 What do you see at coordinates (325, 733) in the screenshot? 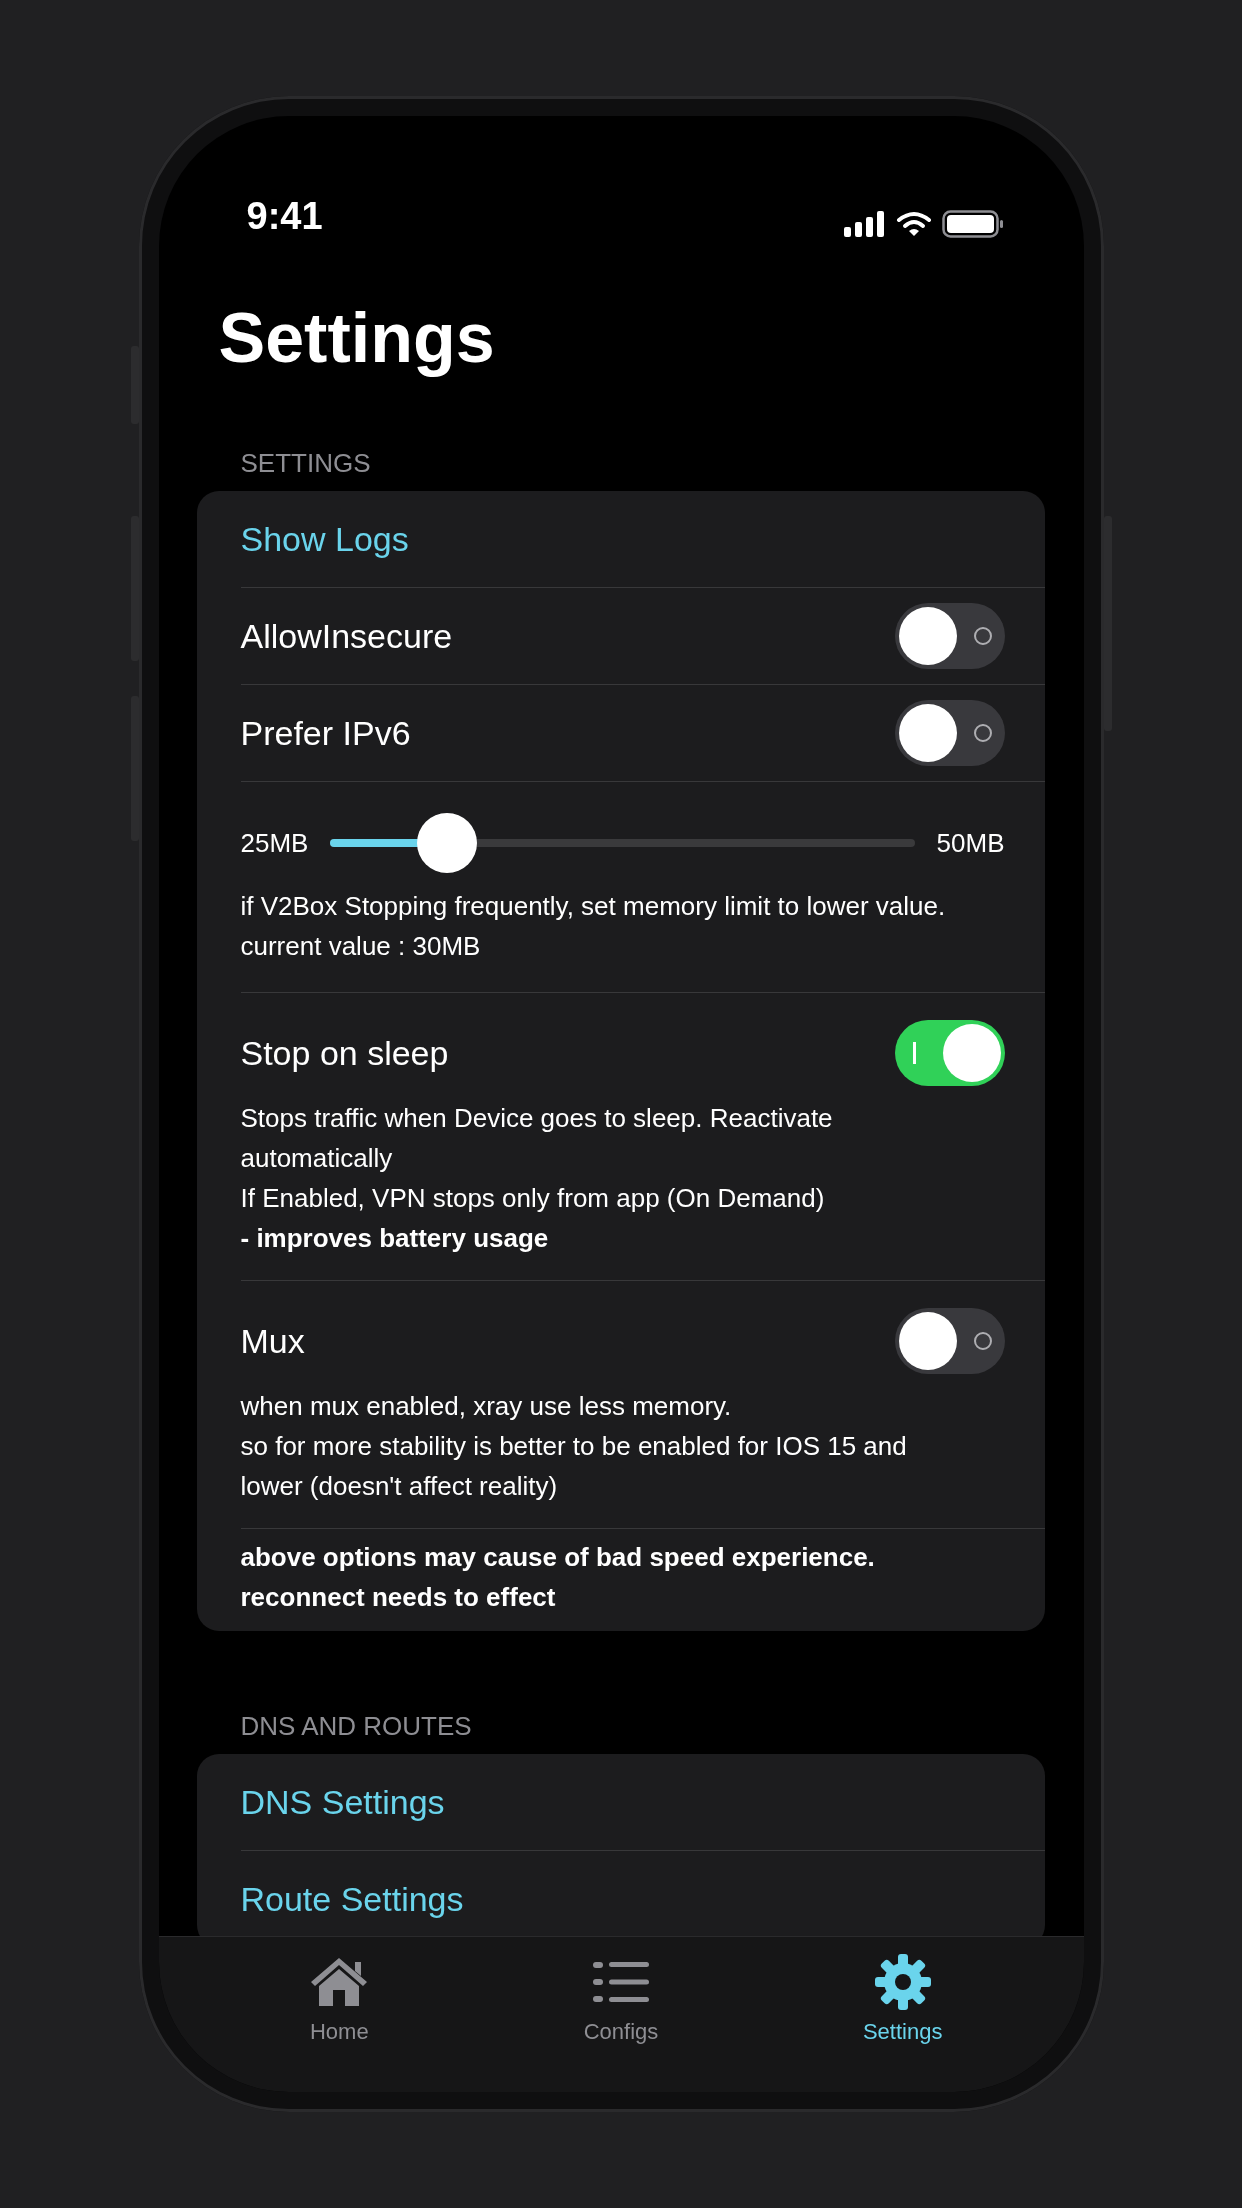
I see `setting-label: Prefer IPv6` at bounding box center [325, 733].